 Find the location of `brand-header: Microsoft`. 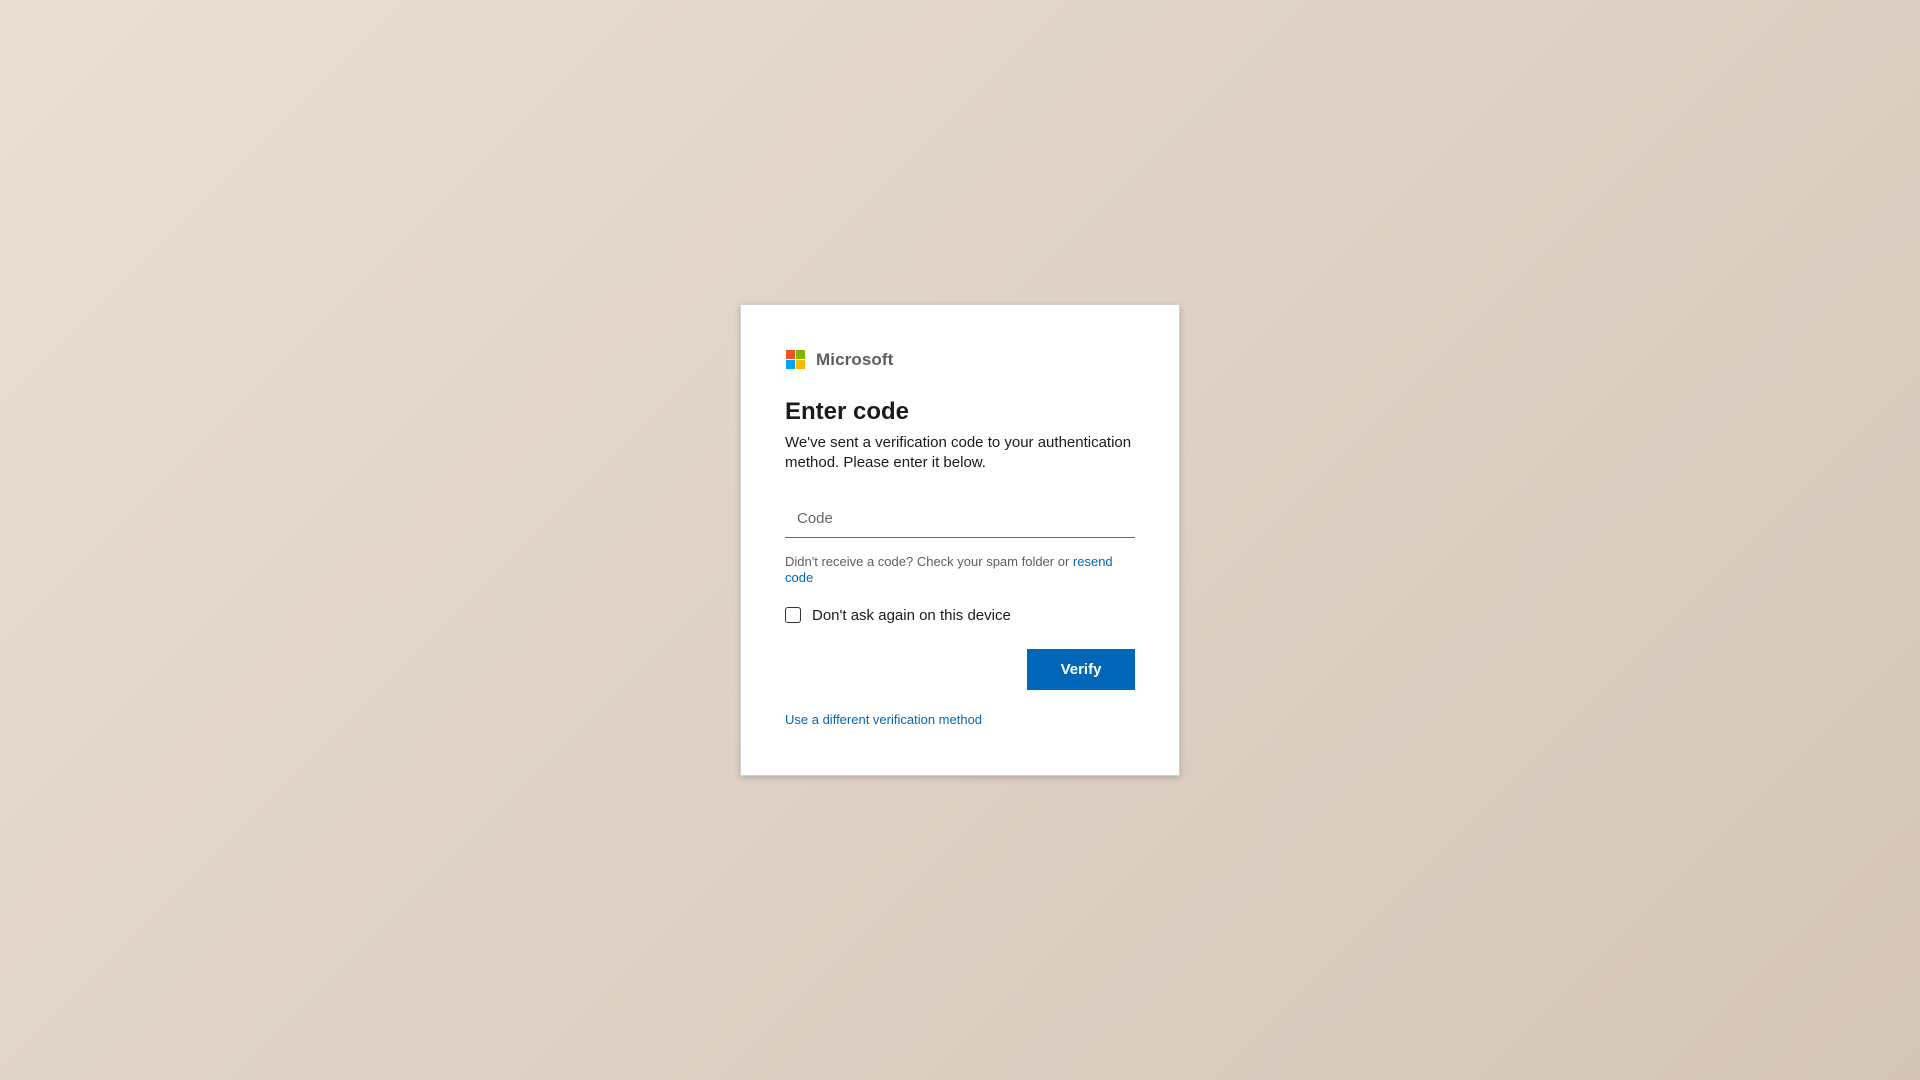

brand-header: Microsoft is located at coordinates (960, 360).